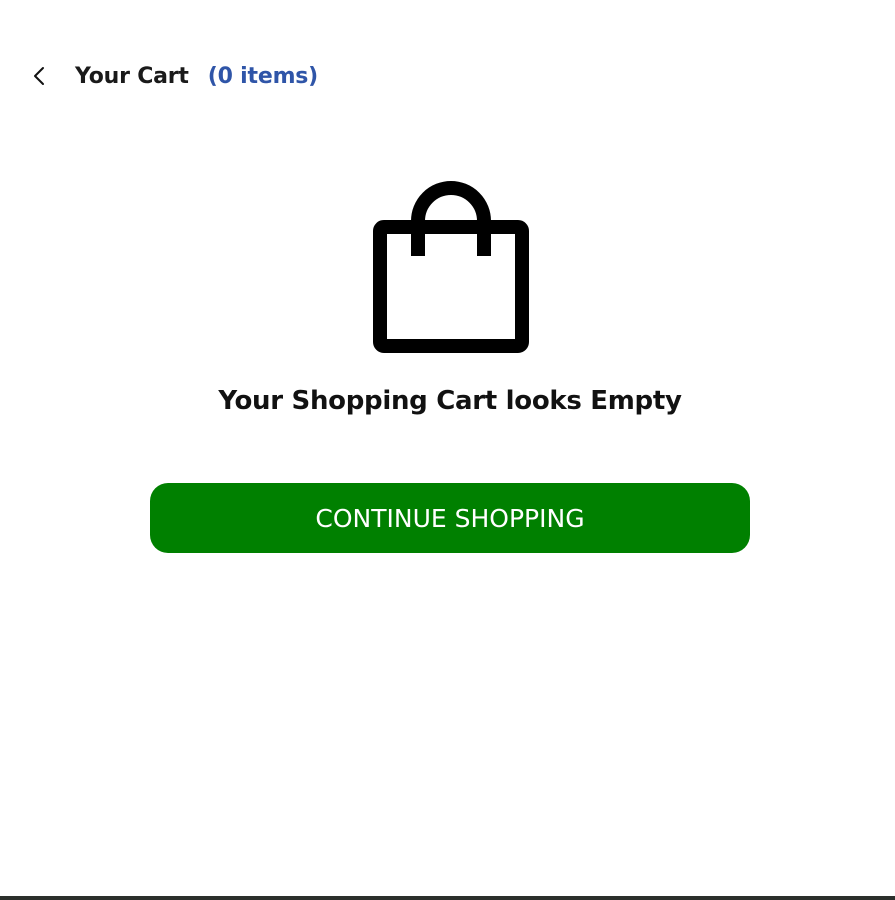 Image resolution: width=895 pixels, height=900 pixels. I want to click on bottom-border, so click(447, 898).